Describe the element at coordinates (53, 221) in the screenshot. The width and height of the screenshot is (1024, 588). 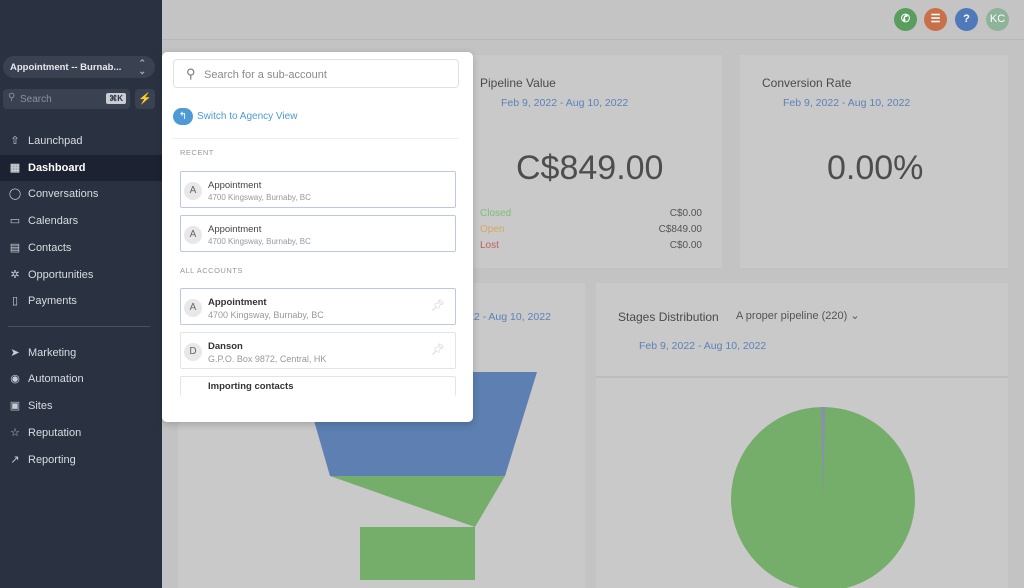
I see `sidebar-item-label: Calendars` at that location.